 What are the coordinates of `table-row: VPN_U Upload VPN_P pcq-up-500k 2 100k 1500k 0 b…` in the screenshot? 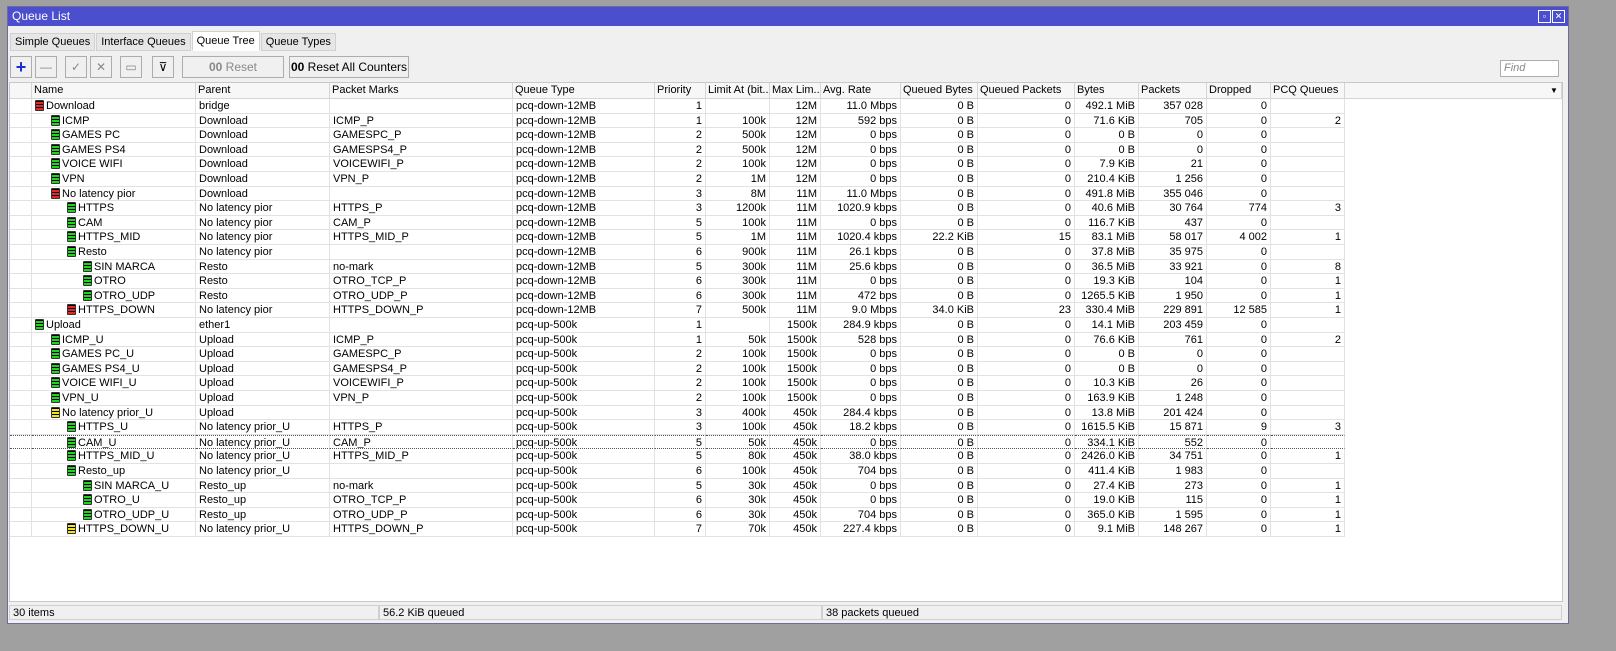 It's located at (778, 398).